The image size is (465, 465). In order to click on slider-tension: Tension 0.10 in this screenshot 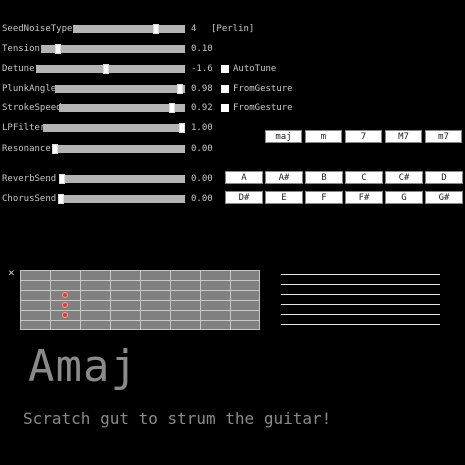, I will do `click(150, 49)`.